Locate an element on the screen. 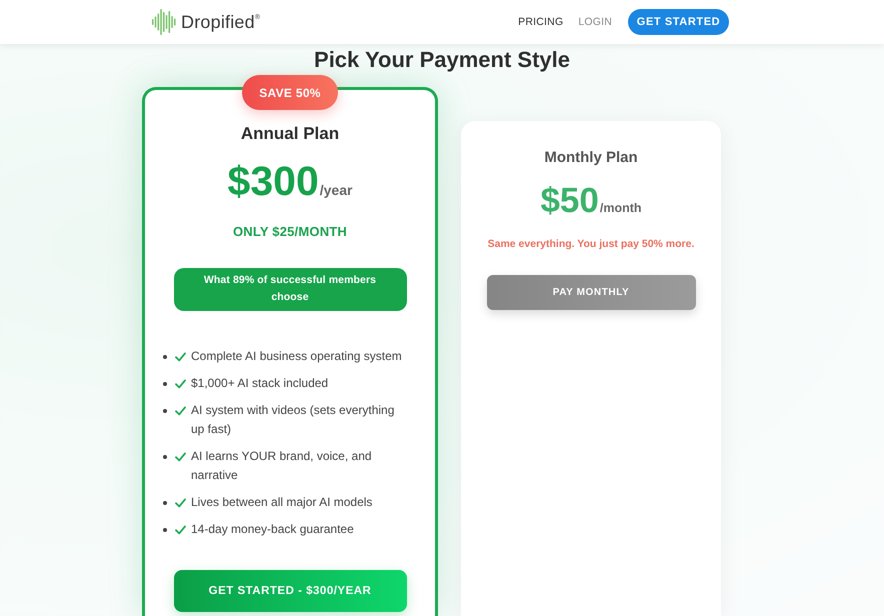 The height and width of the screenshot is (616, 884). page-title: Pick Your Payment Style is located at coordinates (442, 60).